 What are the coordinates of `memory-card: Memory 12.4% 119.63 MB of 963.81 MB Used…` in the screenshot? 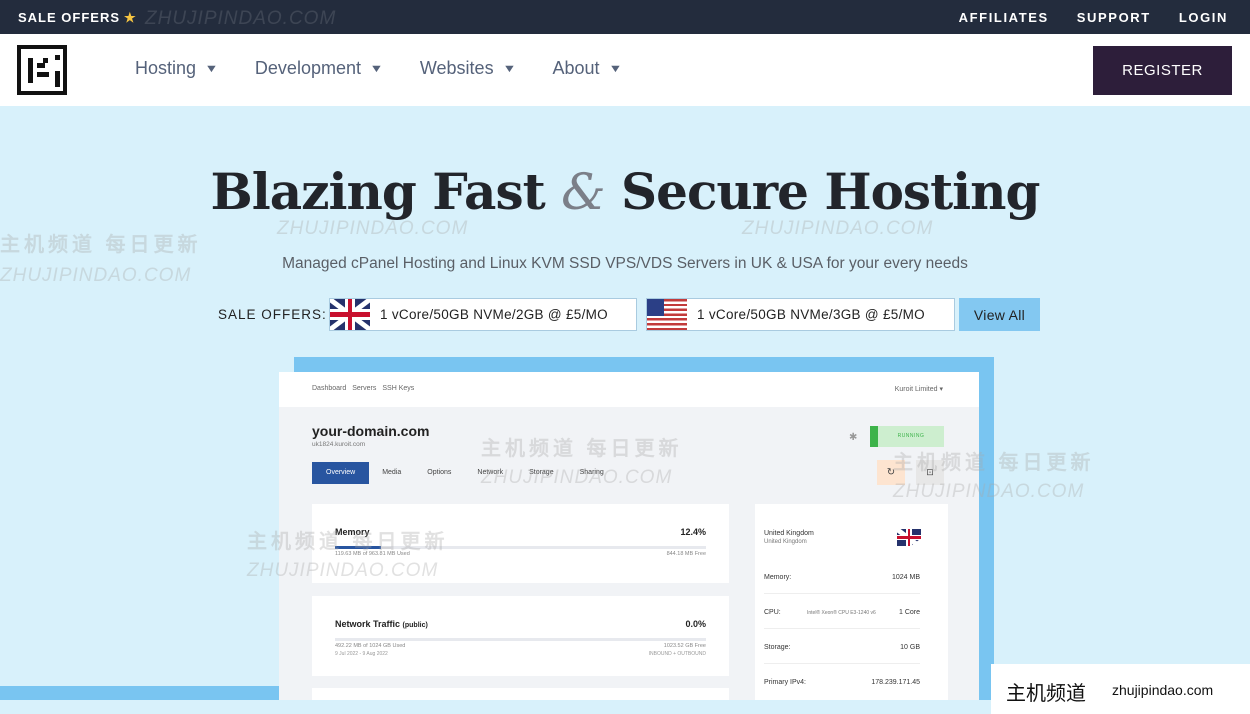 It's located at (520, 543).